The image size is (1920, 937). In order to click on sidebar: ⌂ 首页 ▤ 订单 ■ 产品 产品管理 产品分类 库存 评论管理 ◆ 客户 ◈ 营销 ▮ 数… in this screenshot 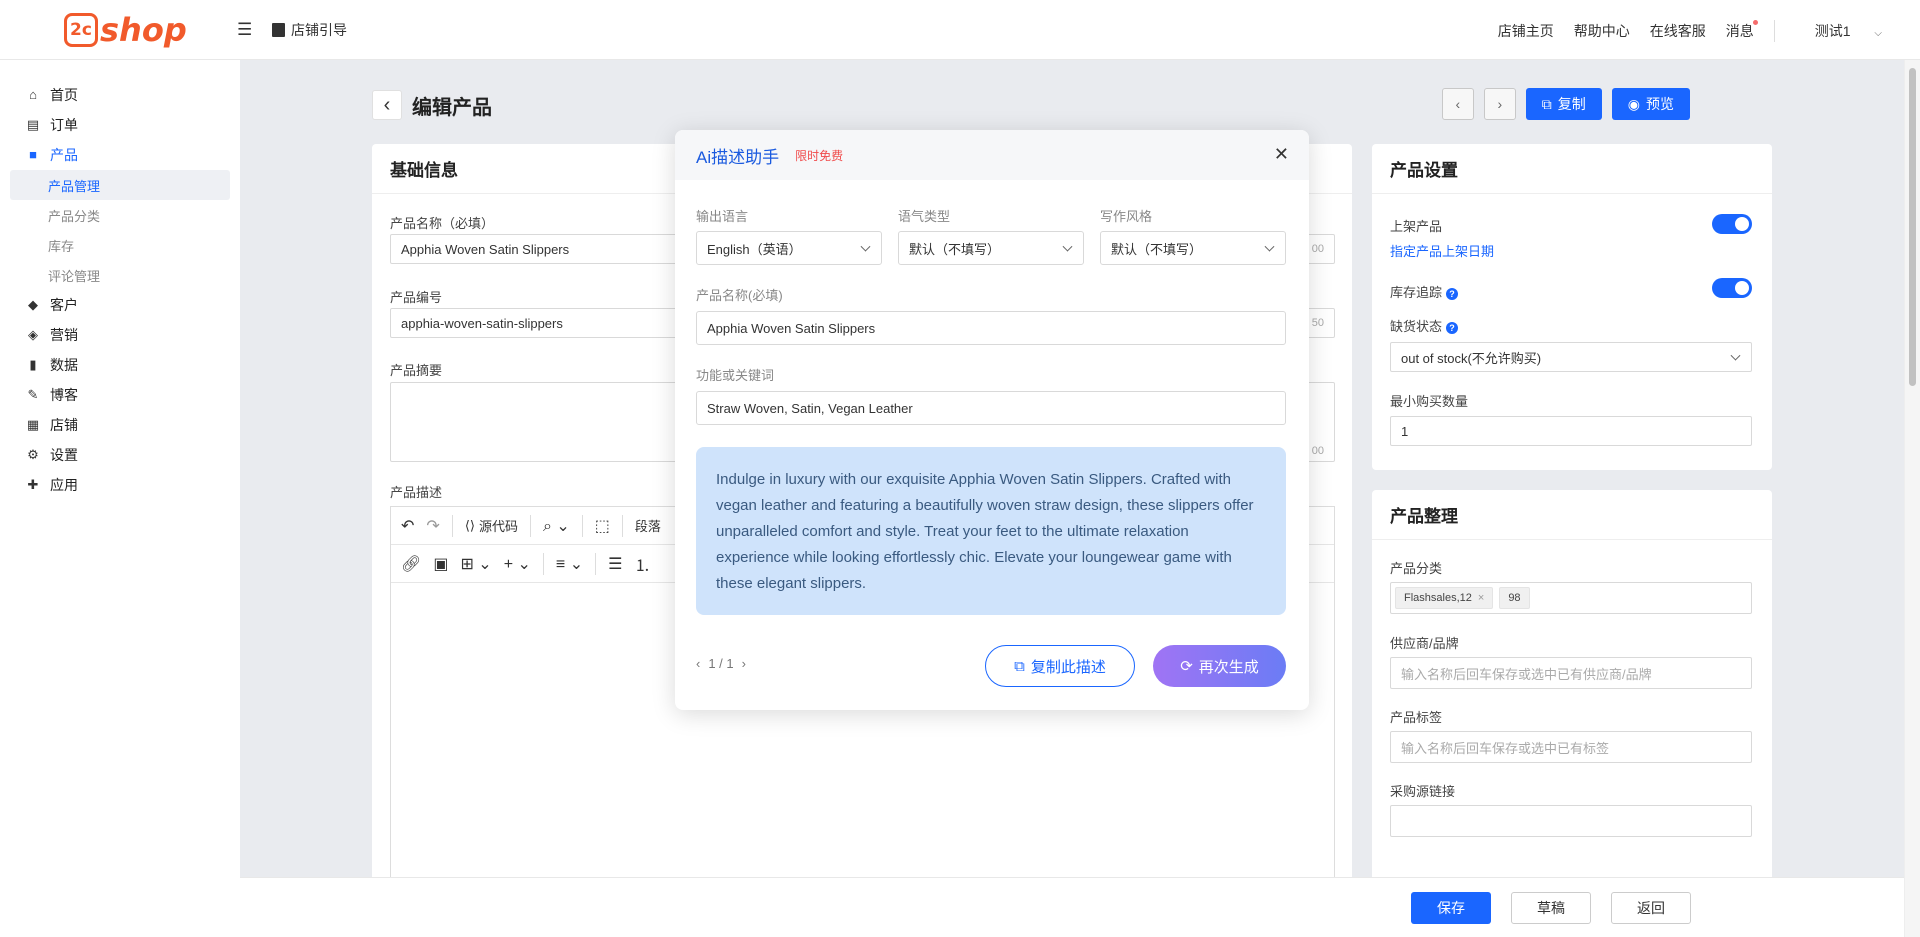, I will do `click(120, 498)`.